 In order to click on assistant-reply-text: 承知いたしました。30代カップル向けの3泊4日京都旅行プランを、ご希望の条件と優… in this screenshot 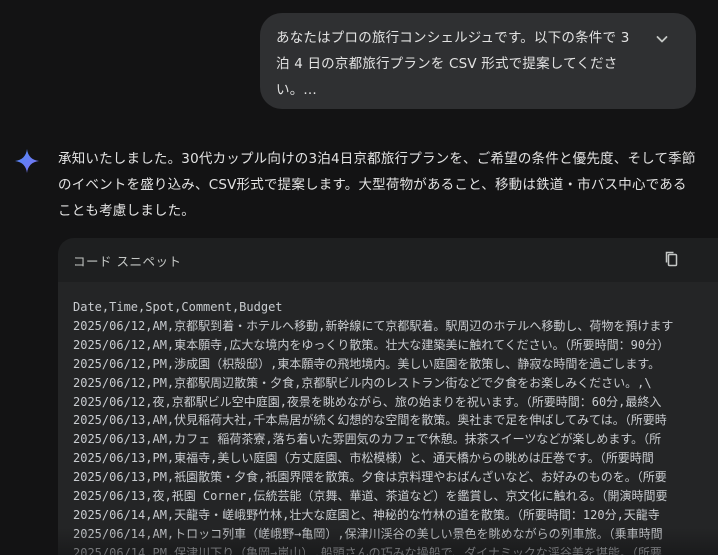, I will do `click(377, 185)`.